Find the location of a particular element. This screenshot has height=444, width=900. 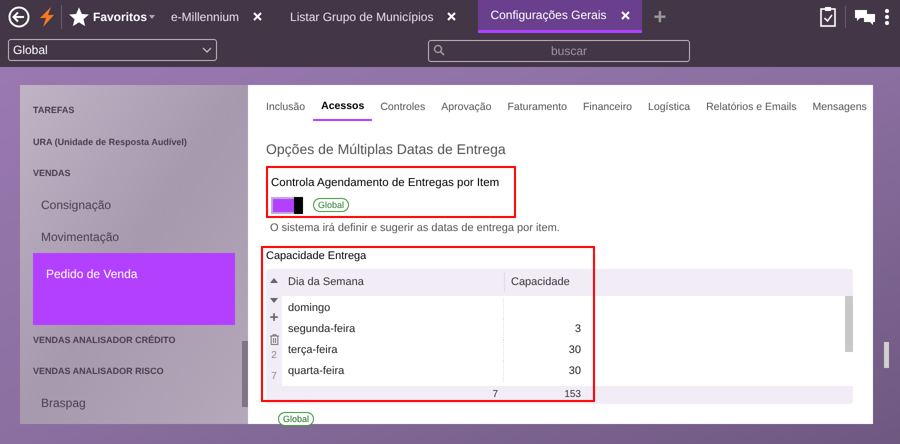

add-row-button: + is located at coordinates (274, 318).